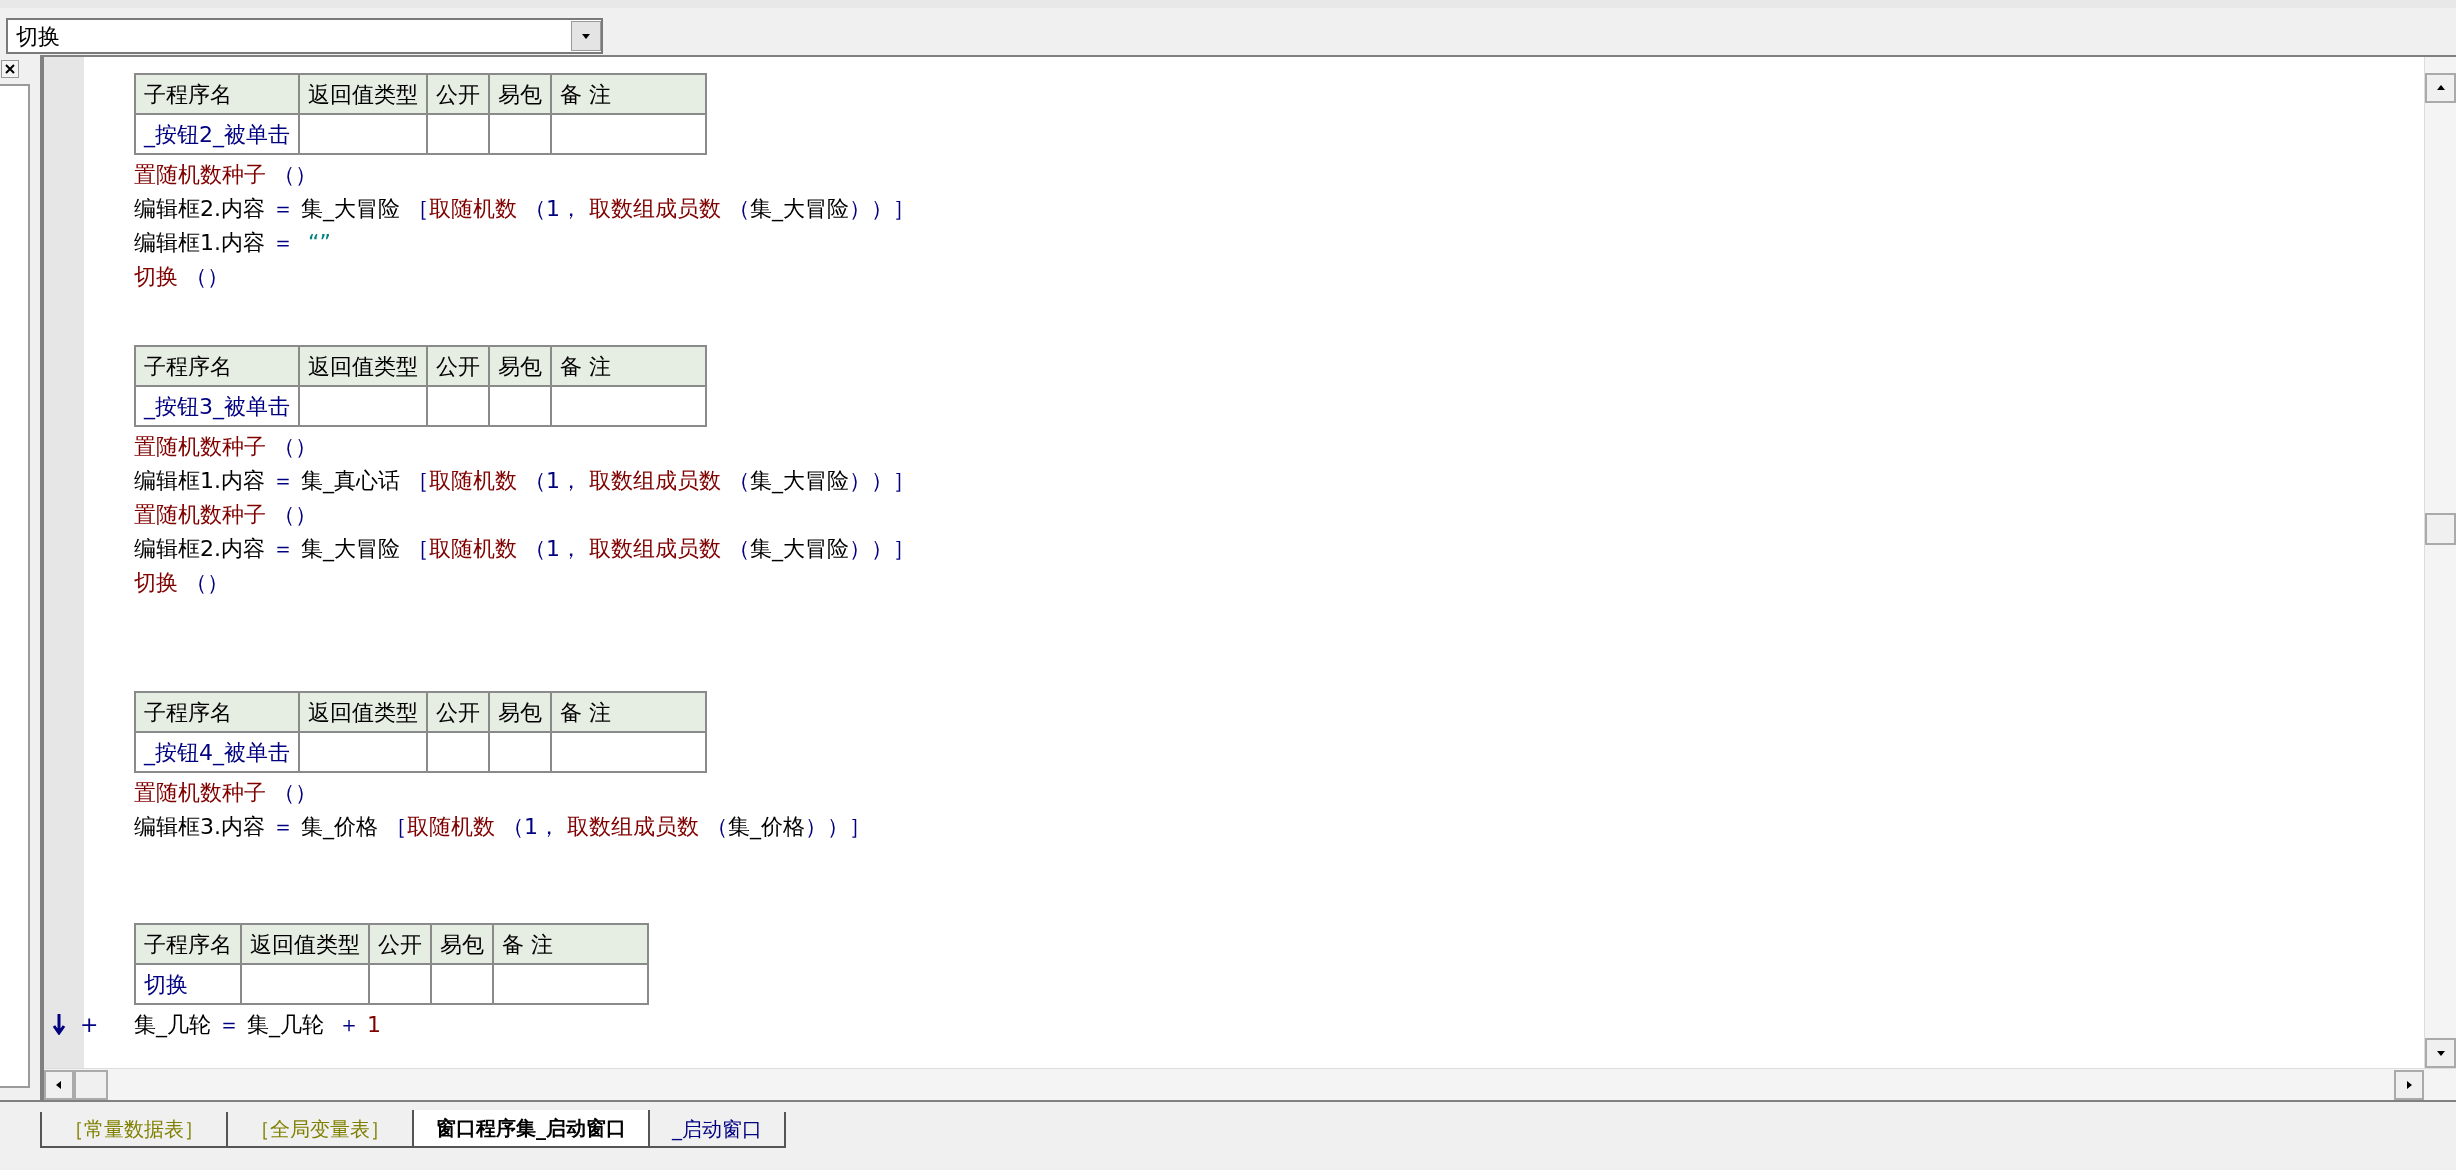 This screenshot has width=2456, height=1170. What do you see at coordinates (217, 752) in the screenshot?
I see `subroutine-name: _按钮4_被单击` at bounding box center [217, 752].